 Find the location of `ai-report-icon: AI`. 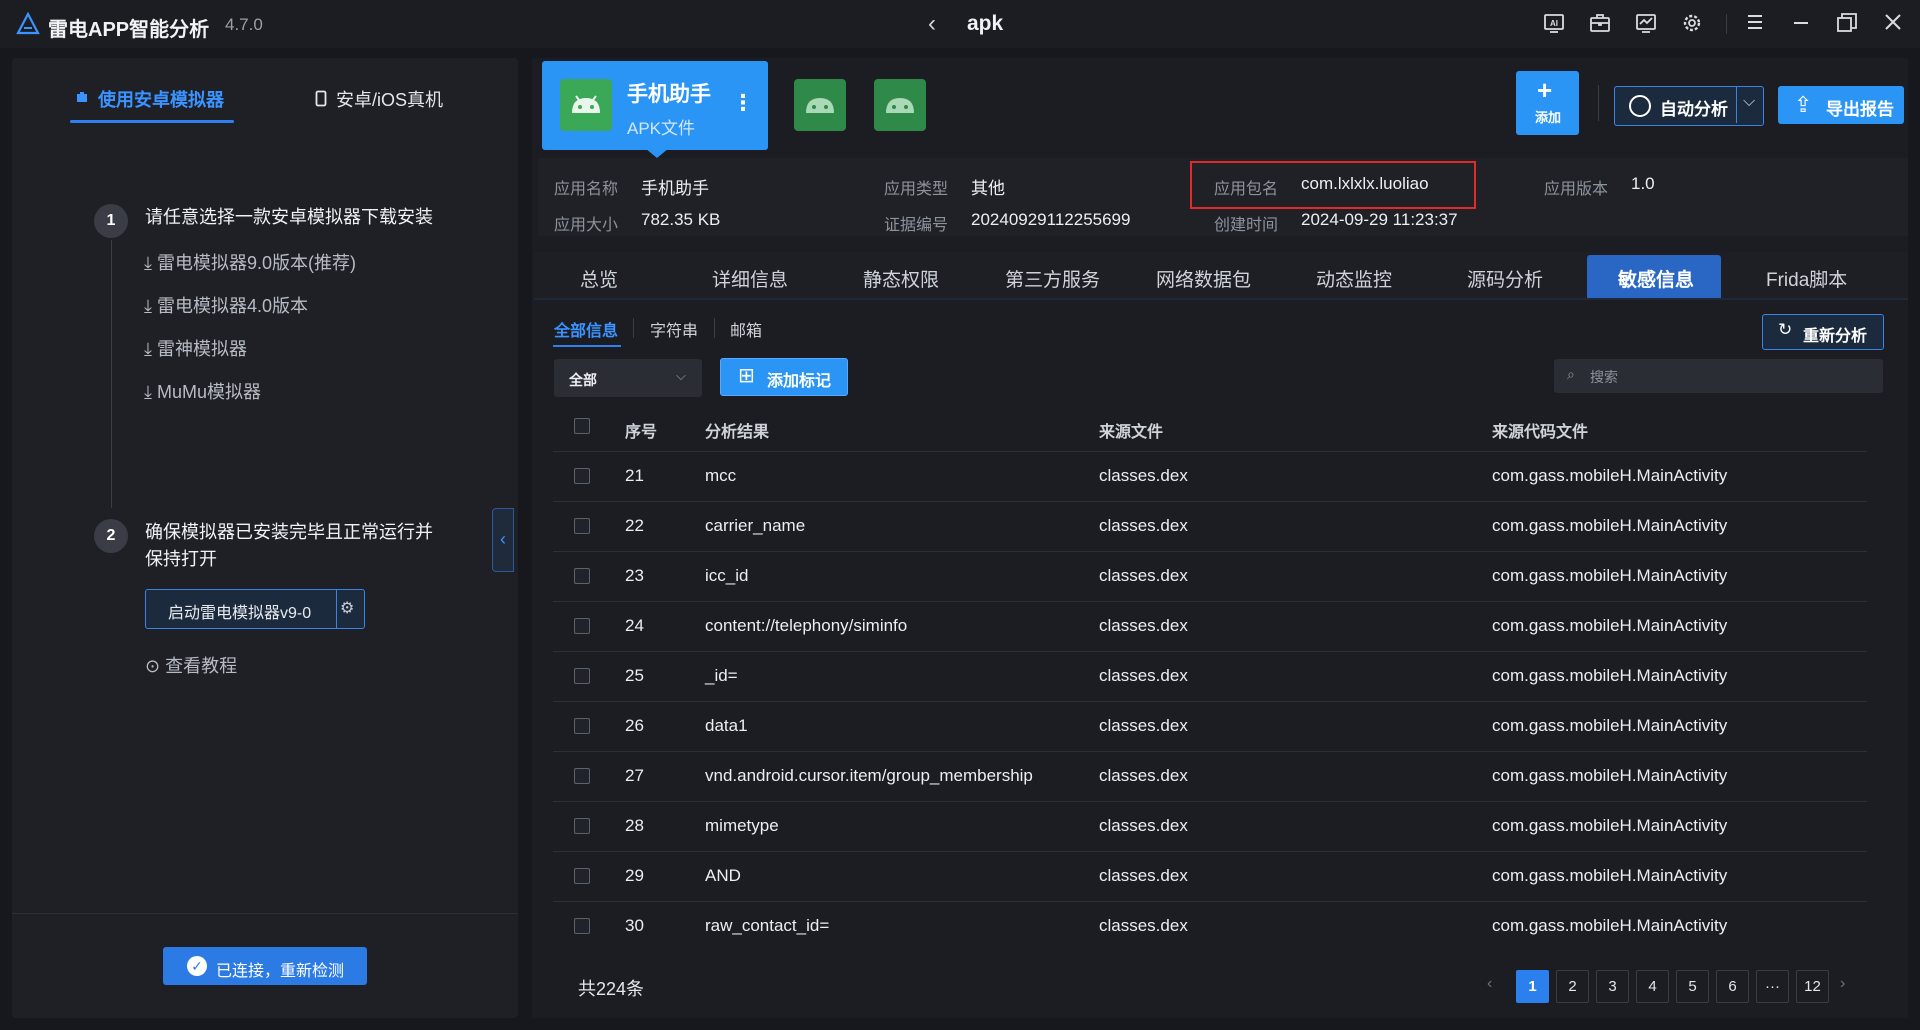

ai-report-icon: AI is located at coordinates (1554, 24).